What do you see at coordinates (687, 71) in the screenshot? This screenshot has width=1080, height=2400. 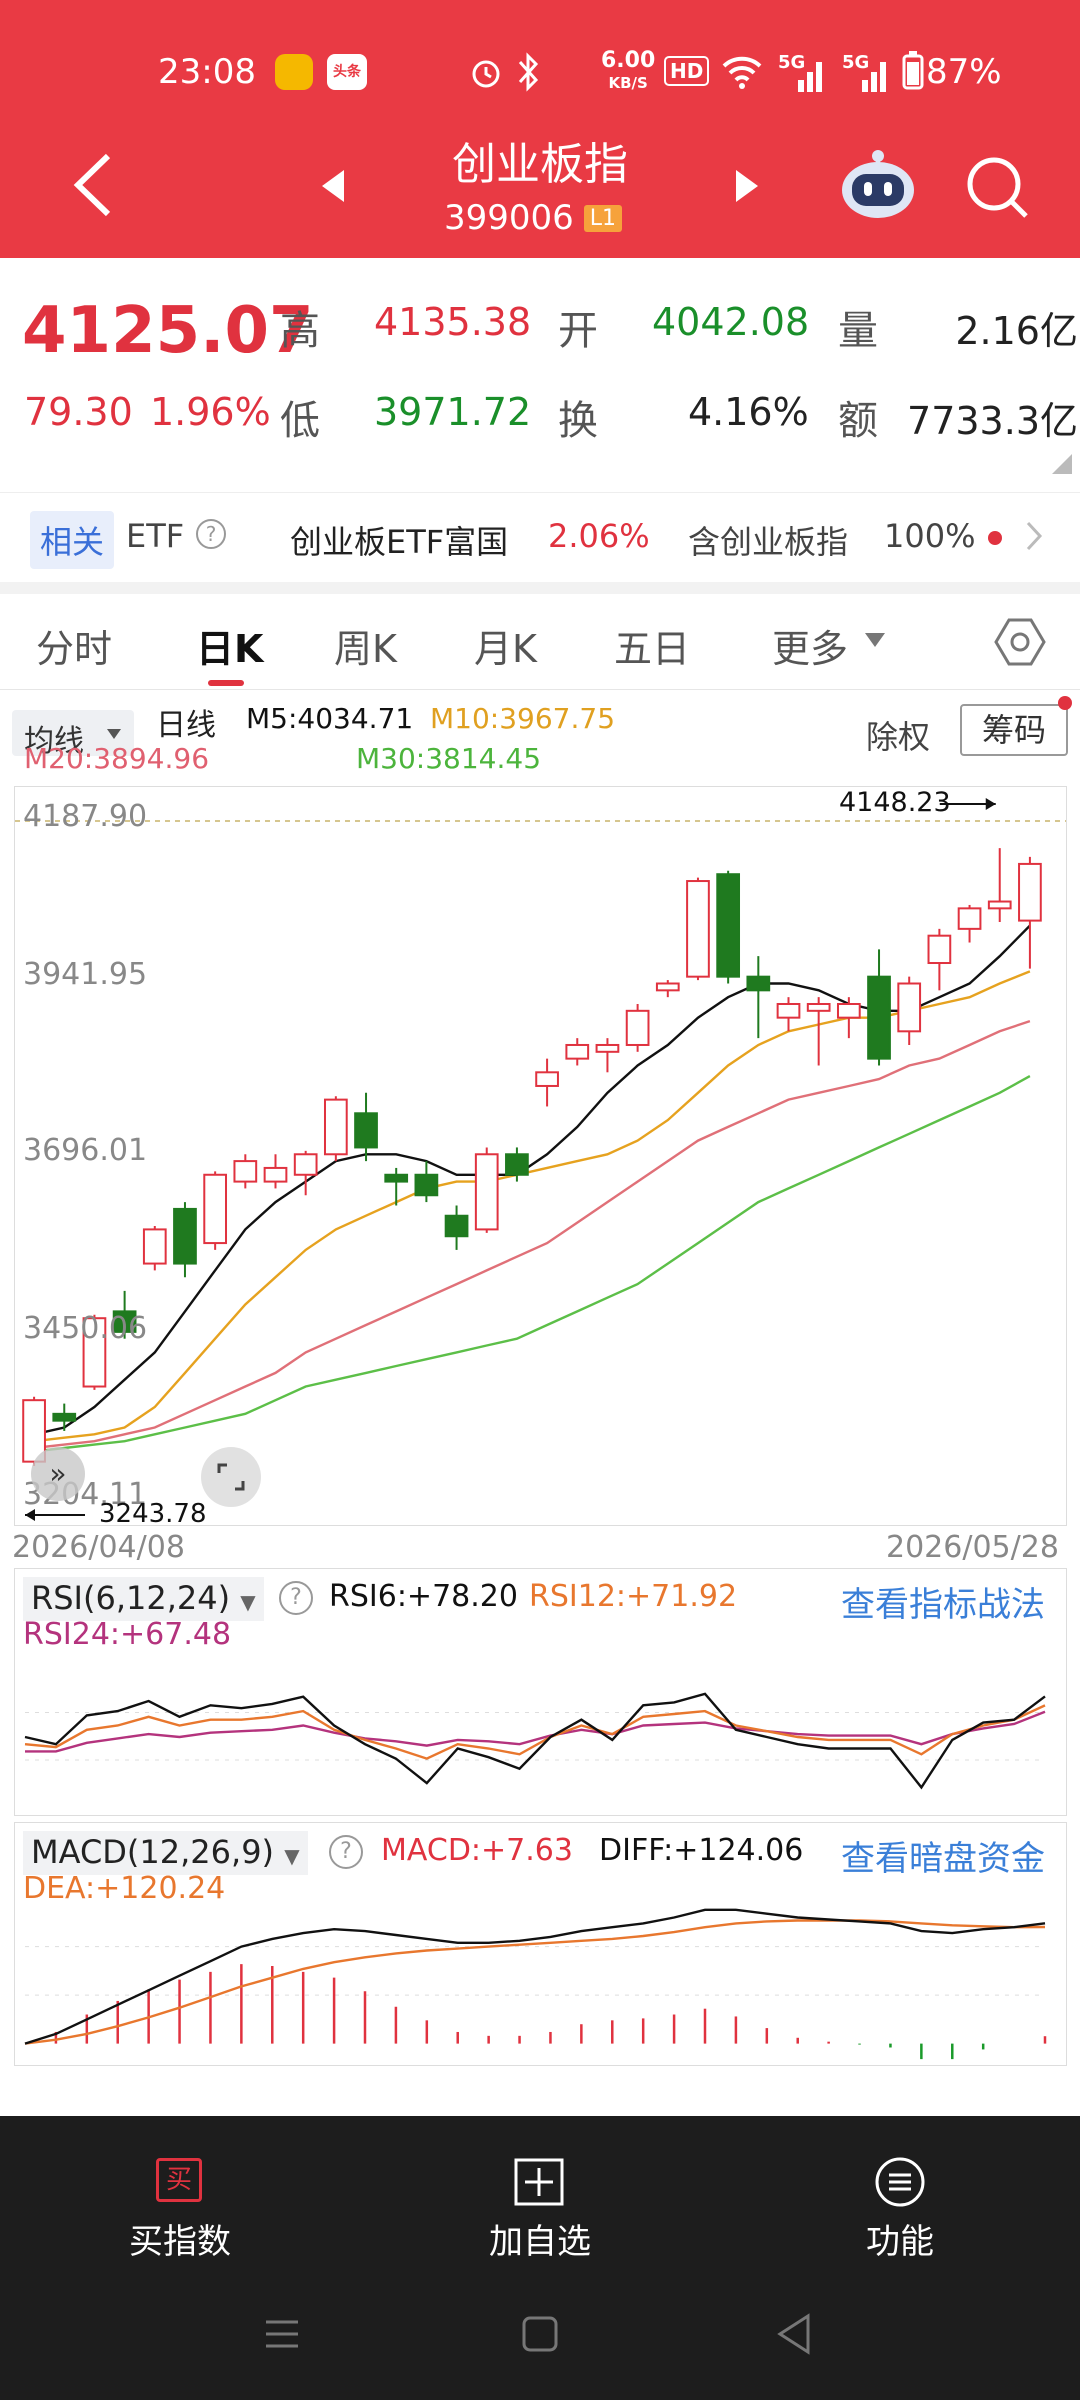 I see `hd-badge: HD` at bounding box center [687, 71].